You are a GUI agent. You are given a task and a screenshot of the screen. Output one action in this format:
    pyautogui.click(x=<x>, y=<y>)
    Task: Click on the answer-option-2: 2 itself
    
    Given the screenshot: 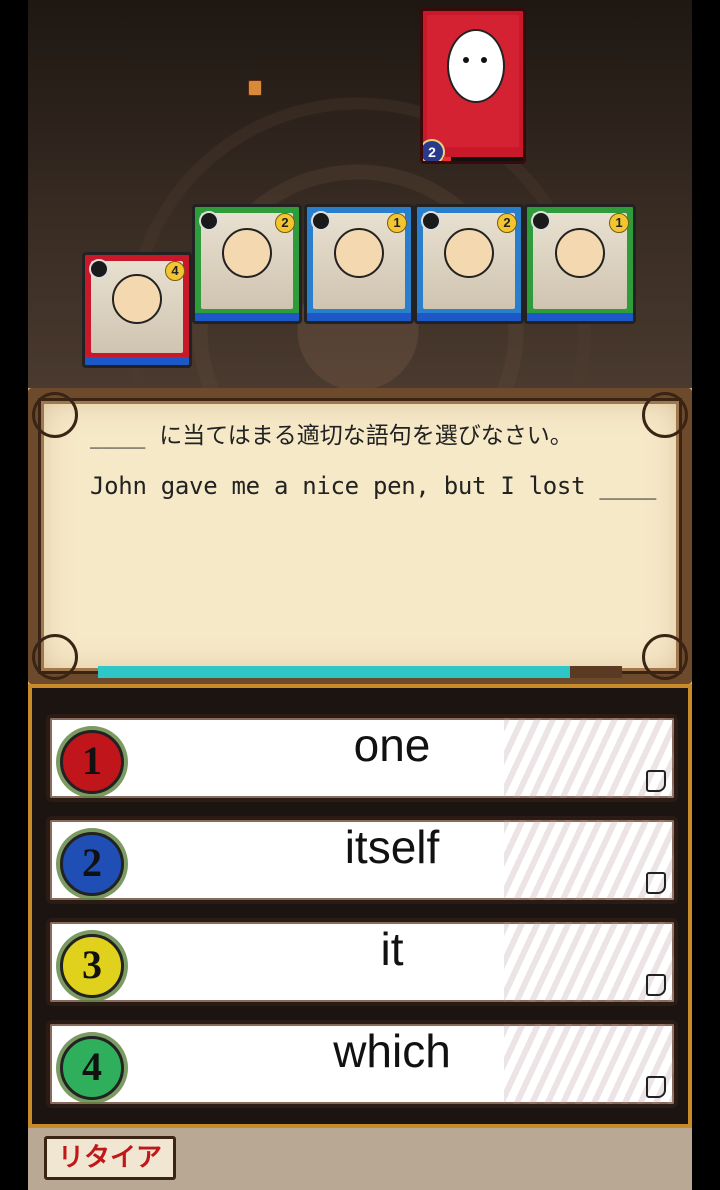 What is the action you would take?
    pyautogui.click(x=362, y=860)
    